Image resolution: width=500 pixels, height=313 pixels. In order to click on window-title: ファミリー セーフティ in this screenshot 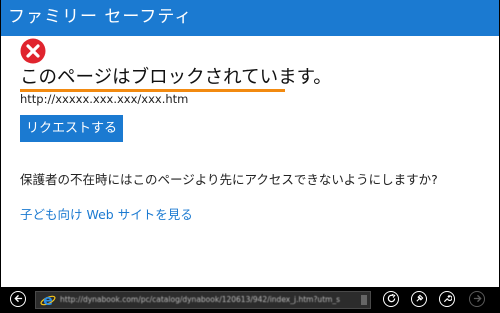, I will do `click(100, 17)`.